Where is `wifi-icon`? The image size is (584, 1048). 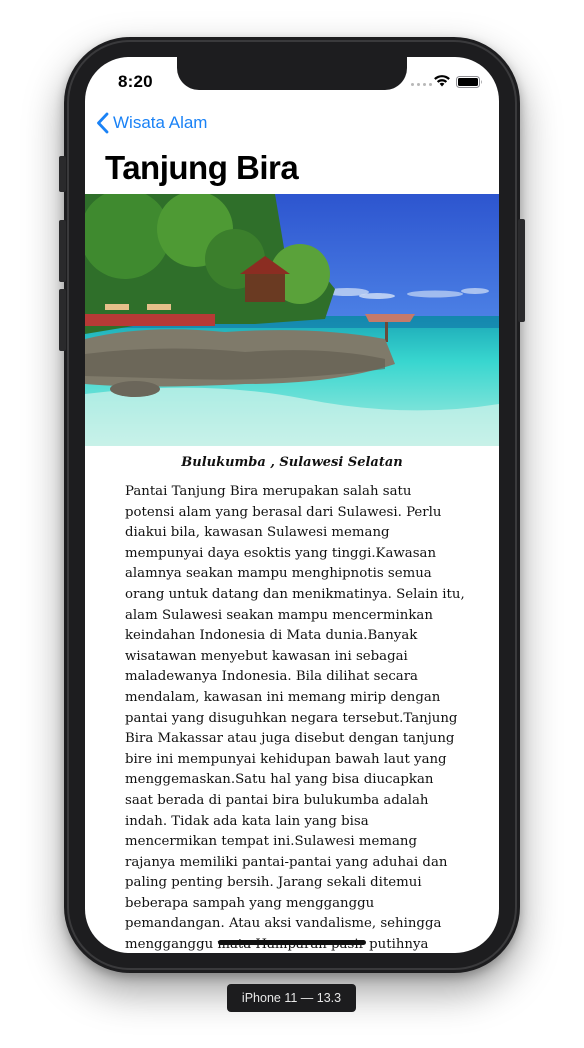
wifi-icon is located at coordinates (442, 83).